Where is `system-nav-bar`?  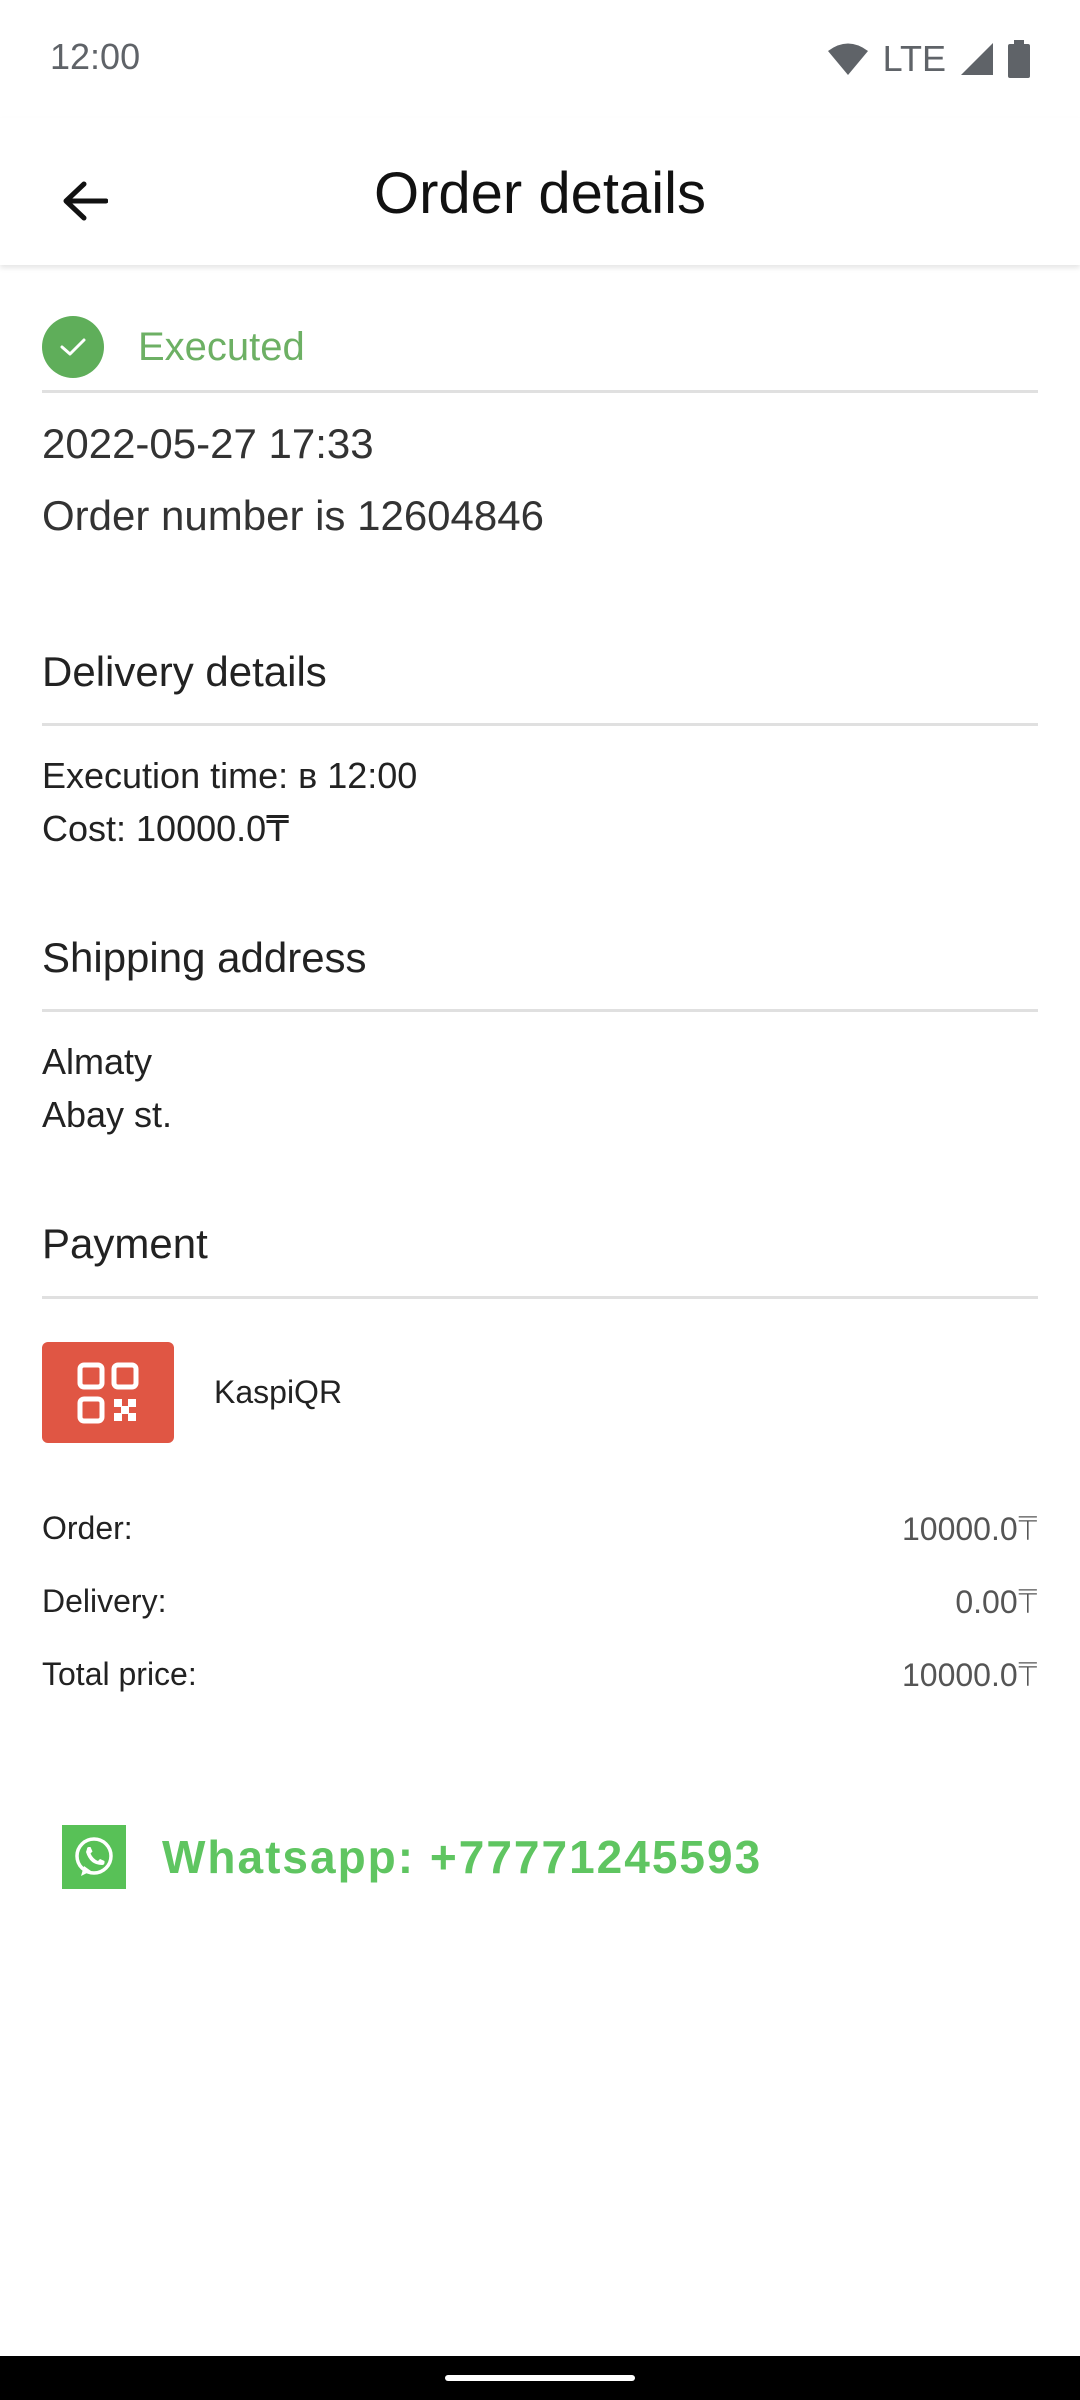
system-nav-bar is located at coordinates (540, 2378).